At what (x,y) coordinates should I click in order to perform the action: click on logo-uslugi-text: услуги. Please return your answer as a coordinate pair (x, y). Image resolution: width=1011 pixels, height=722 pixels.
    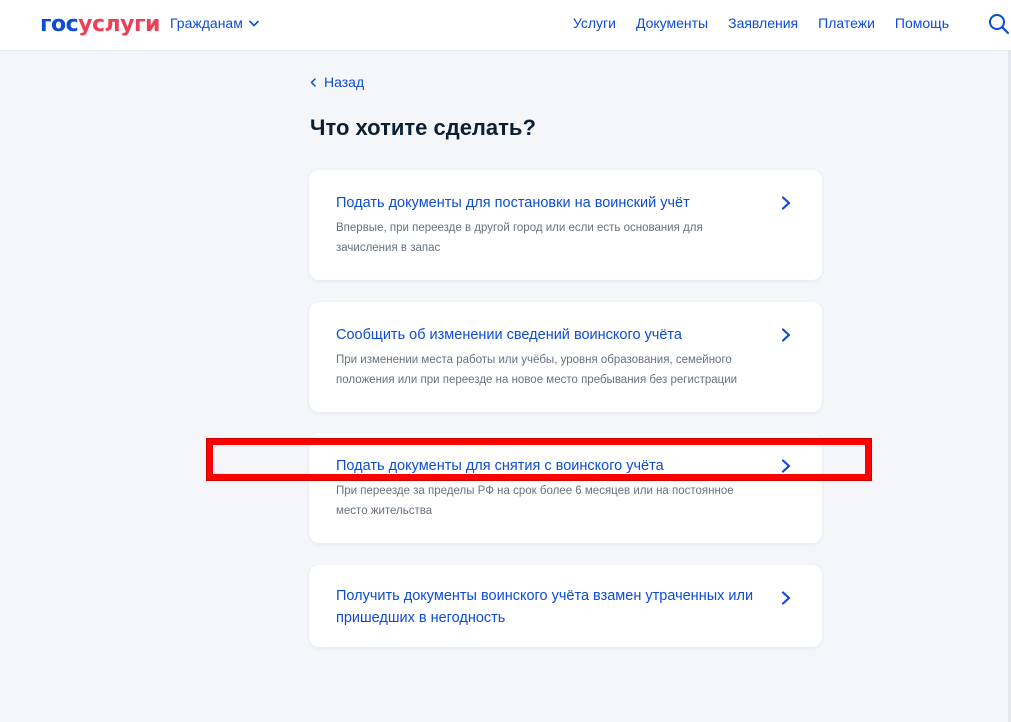
    Looking at the image, I should click on (119, 24).